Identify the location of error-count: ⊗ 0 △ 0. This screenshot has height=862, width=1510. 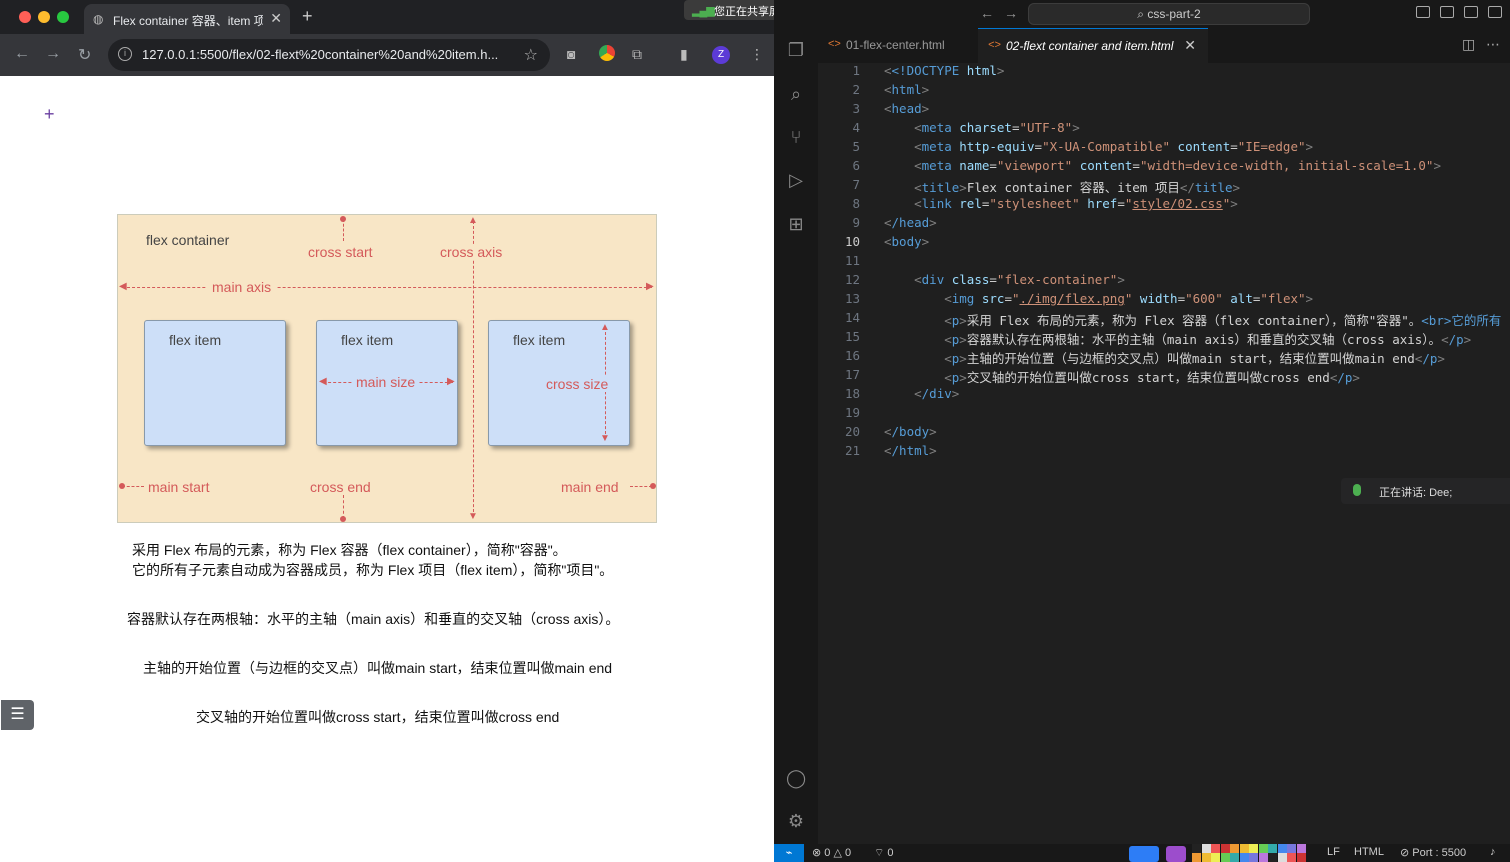
(831, 852).